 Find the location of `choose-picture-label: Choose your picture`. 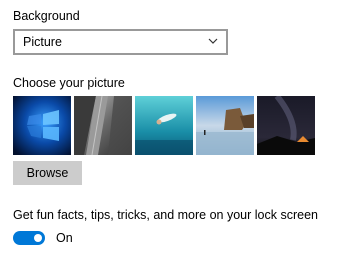

choose-picture-label: Choose your picture is located at coordinates (69, 83).